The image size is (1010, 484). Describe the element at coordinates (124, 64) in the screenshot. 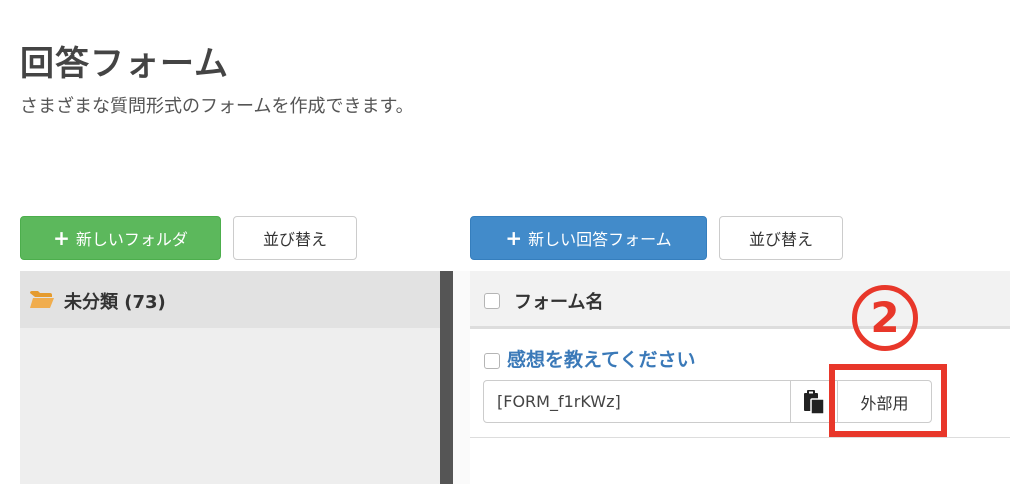

I see `page-title: 回答フォーム` at that location.